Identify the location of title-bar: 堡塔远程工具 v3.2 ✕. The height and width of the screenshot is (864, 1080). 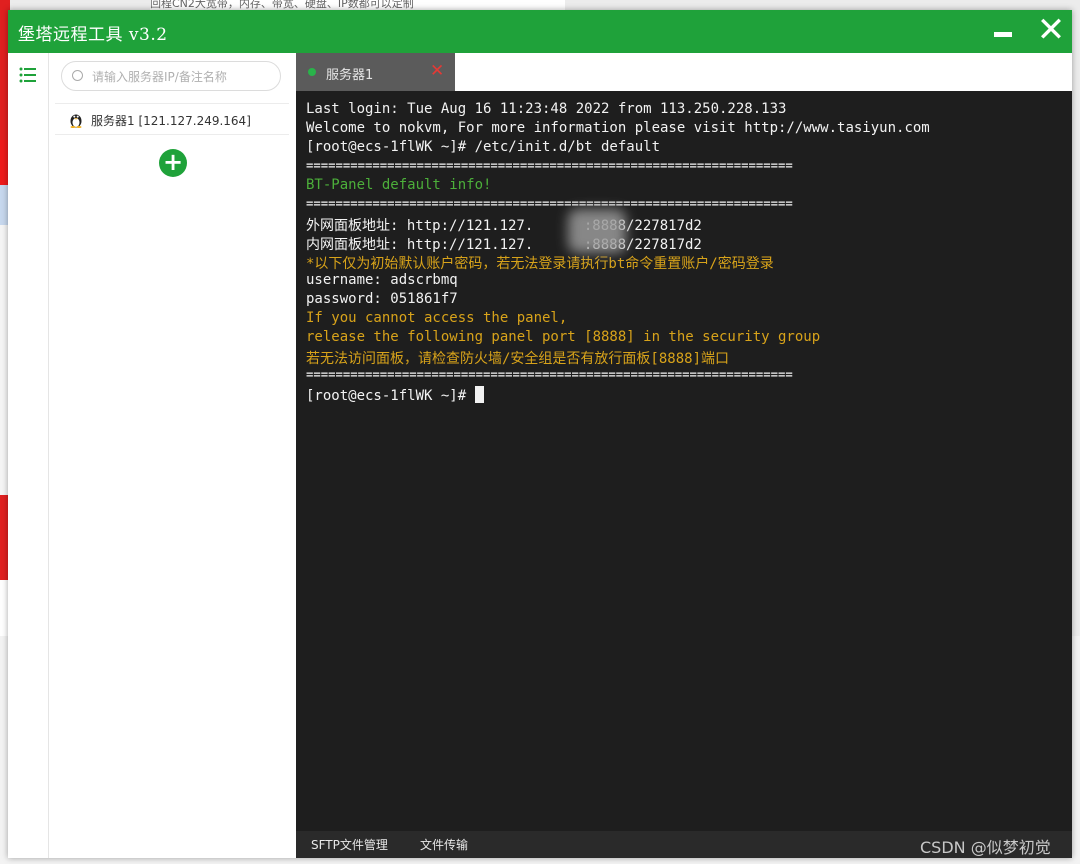
(540, 31).